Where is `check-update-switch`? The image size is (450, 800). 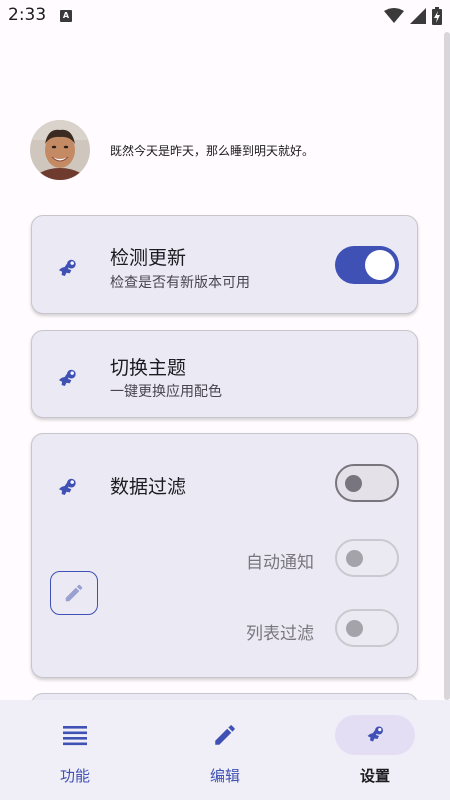 check-update-switch is located at coordinates (367, 265).